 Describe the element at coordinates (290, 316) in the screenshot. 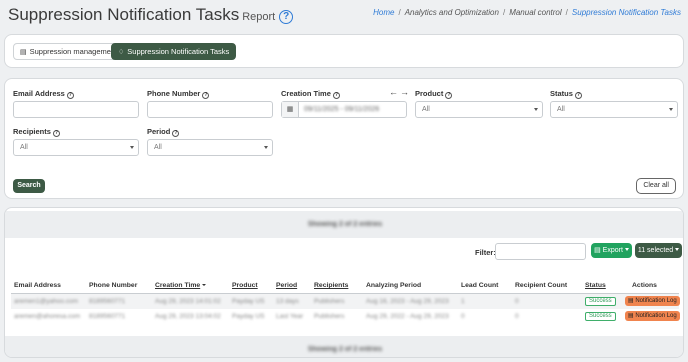

I see `cell-period: Last Year` at that location.